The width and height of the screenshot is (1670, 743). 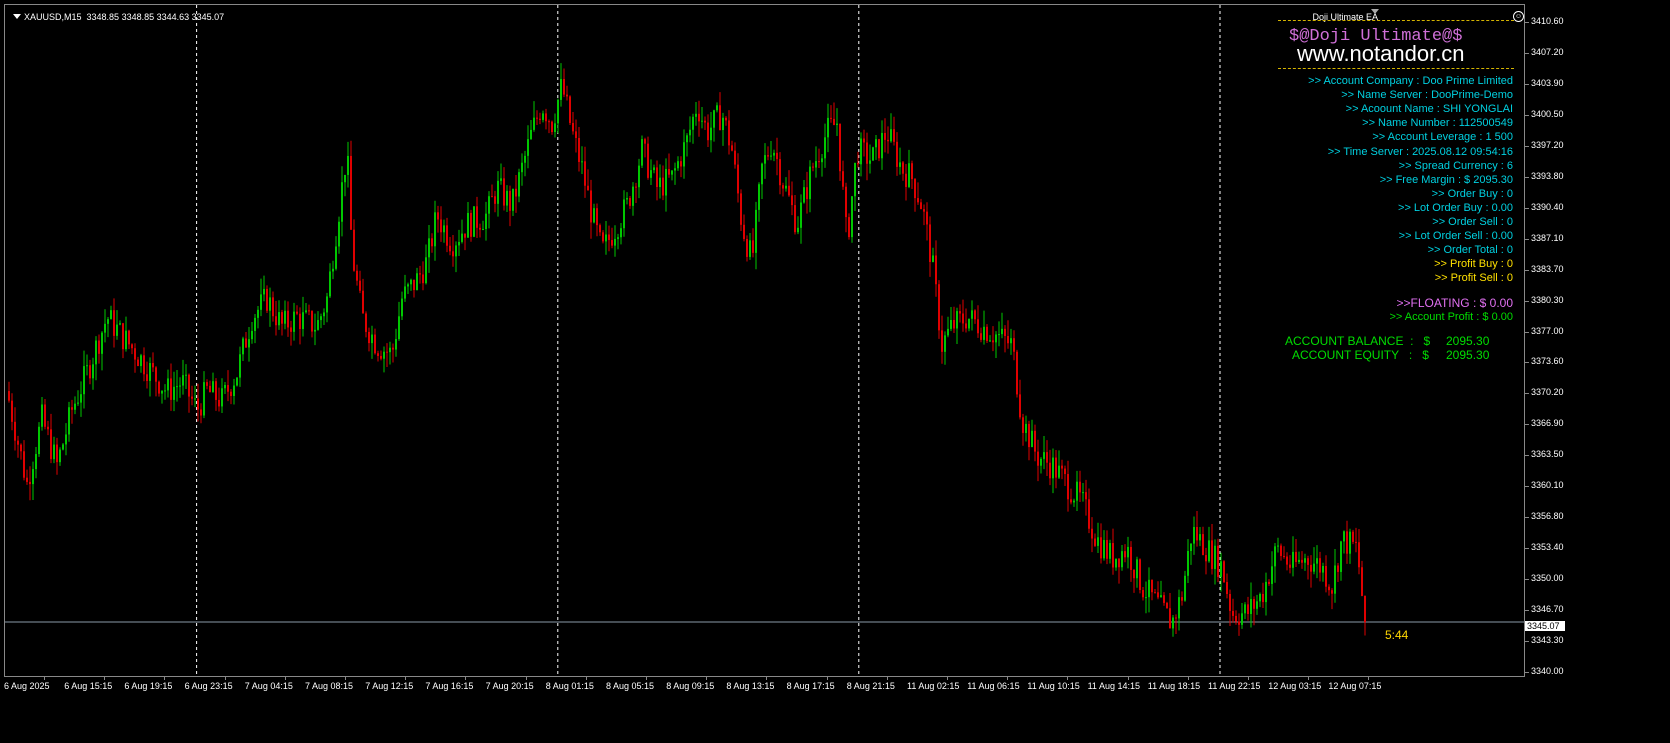 I want to click on price-tick-label: 3400.50, so click(x=1547, y=113).